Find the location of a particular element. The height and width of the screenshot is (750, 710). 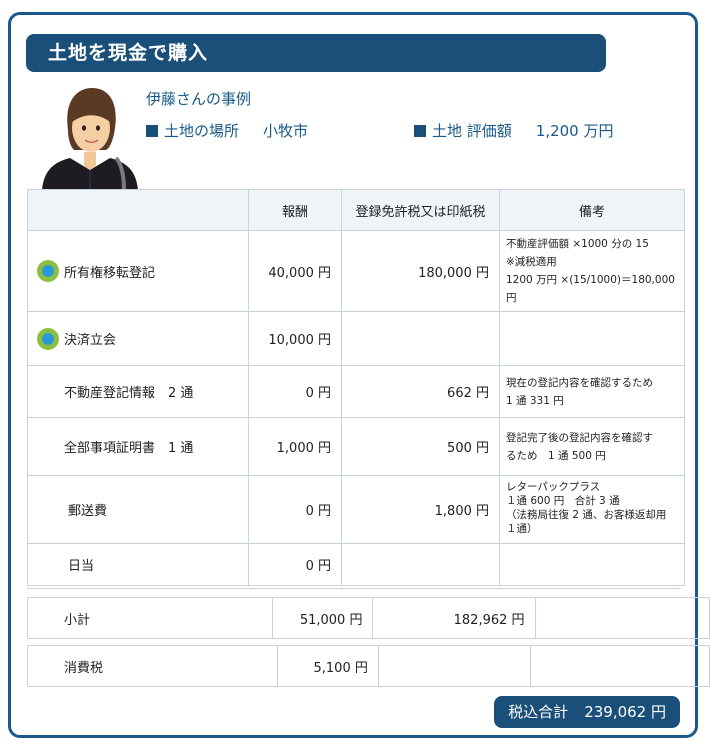

subtotal-table: 小計 51,000 円 182,962 円 is located at coordinates (368, 618).